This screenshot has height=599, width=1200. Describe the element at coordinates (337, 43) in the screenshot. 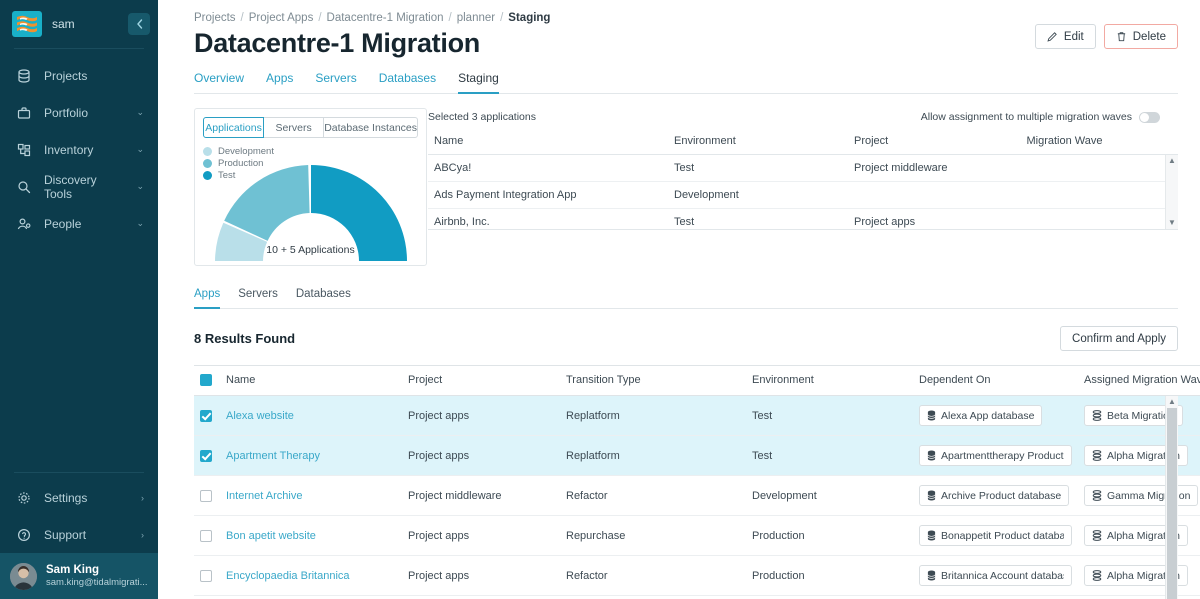

I see `page-title: Datacentre-1 Migration` at that location.